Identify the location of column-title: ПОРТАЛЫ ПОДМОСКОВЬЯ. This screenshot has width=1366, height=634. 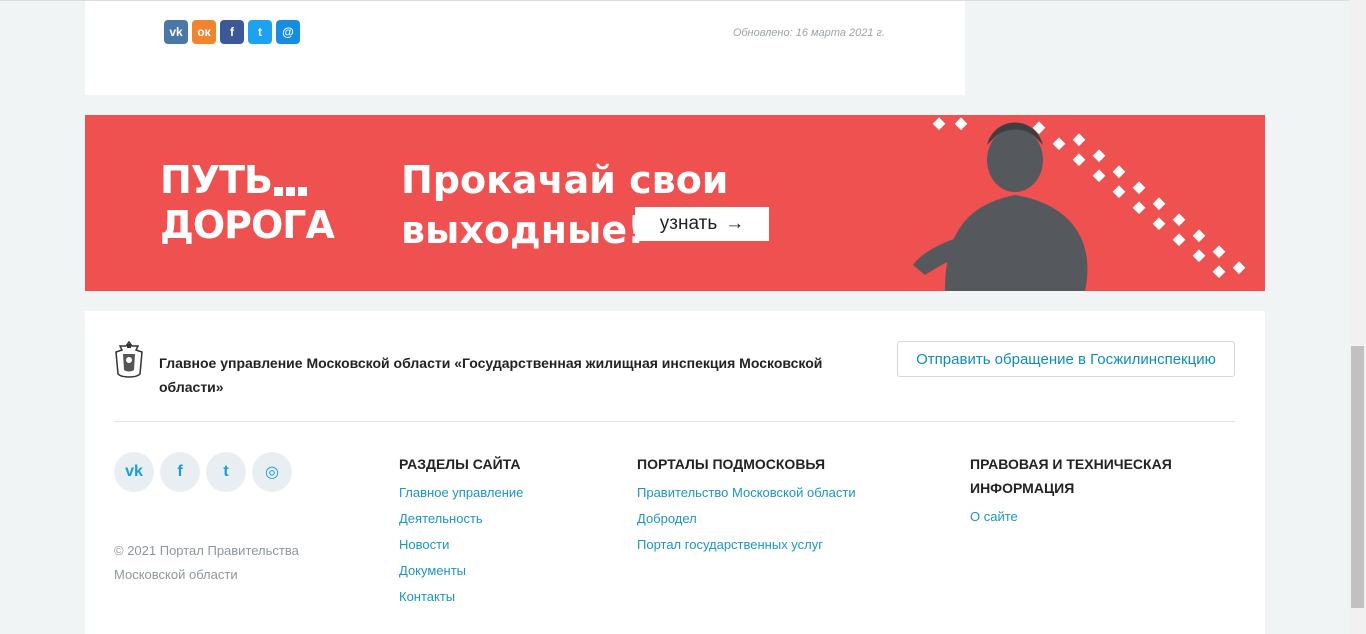
(731, 464).